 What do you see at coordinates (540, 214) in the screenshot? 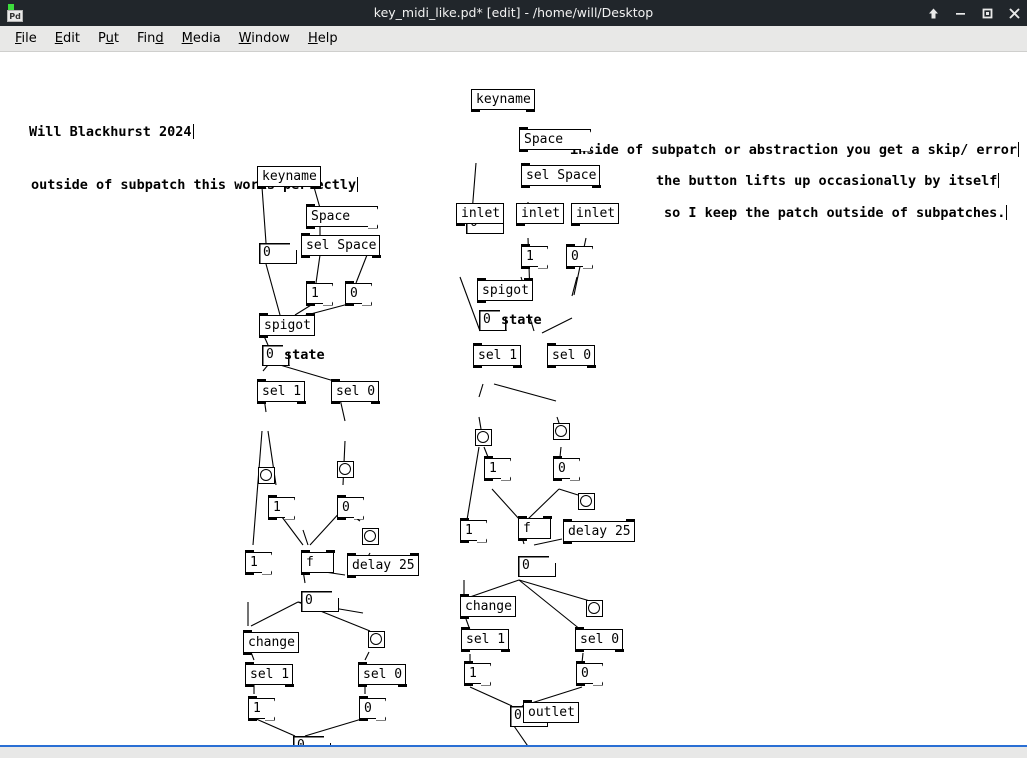
I see `object-inlet-2-right: inlet` at bounding box center [540, 214].